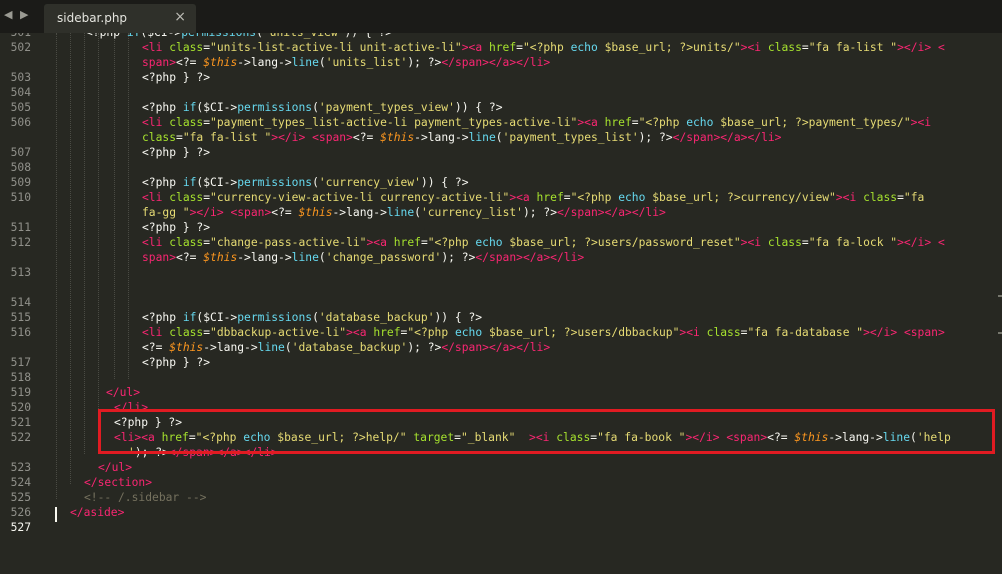 Image resolution: width=1002 pixels, height=574 pixels. Describe the element at coordinates (20, 47) in the screenshot. I see `line-number: 502` at that location.